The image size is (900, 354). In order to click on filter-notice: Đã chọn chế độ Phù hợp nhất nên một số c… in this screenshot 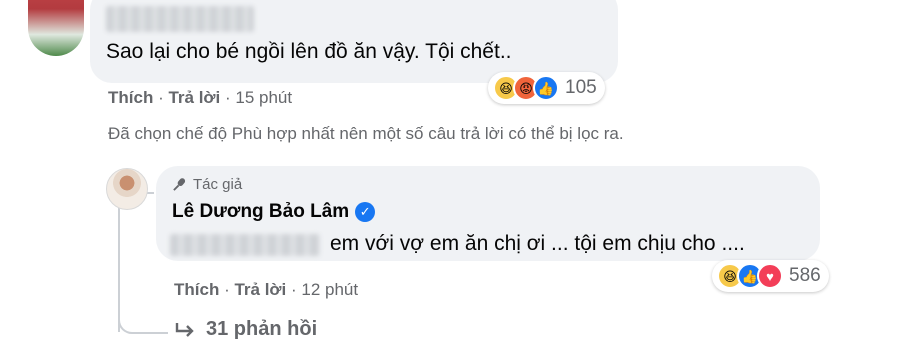, I will do `click(366, 133)`.